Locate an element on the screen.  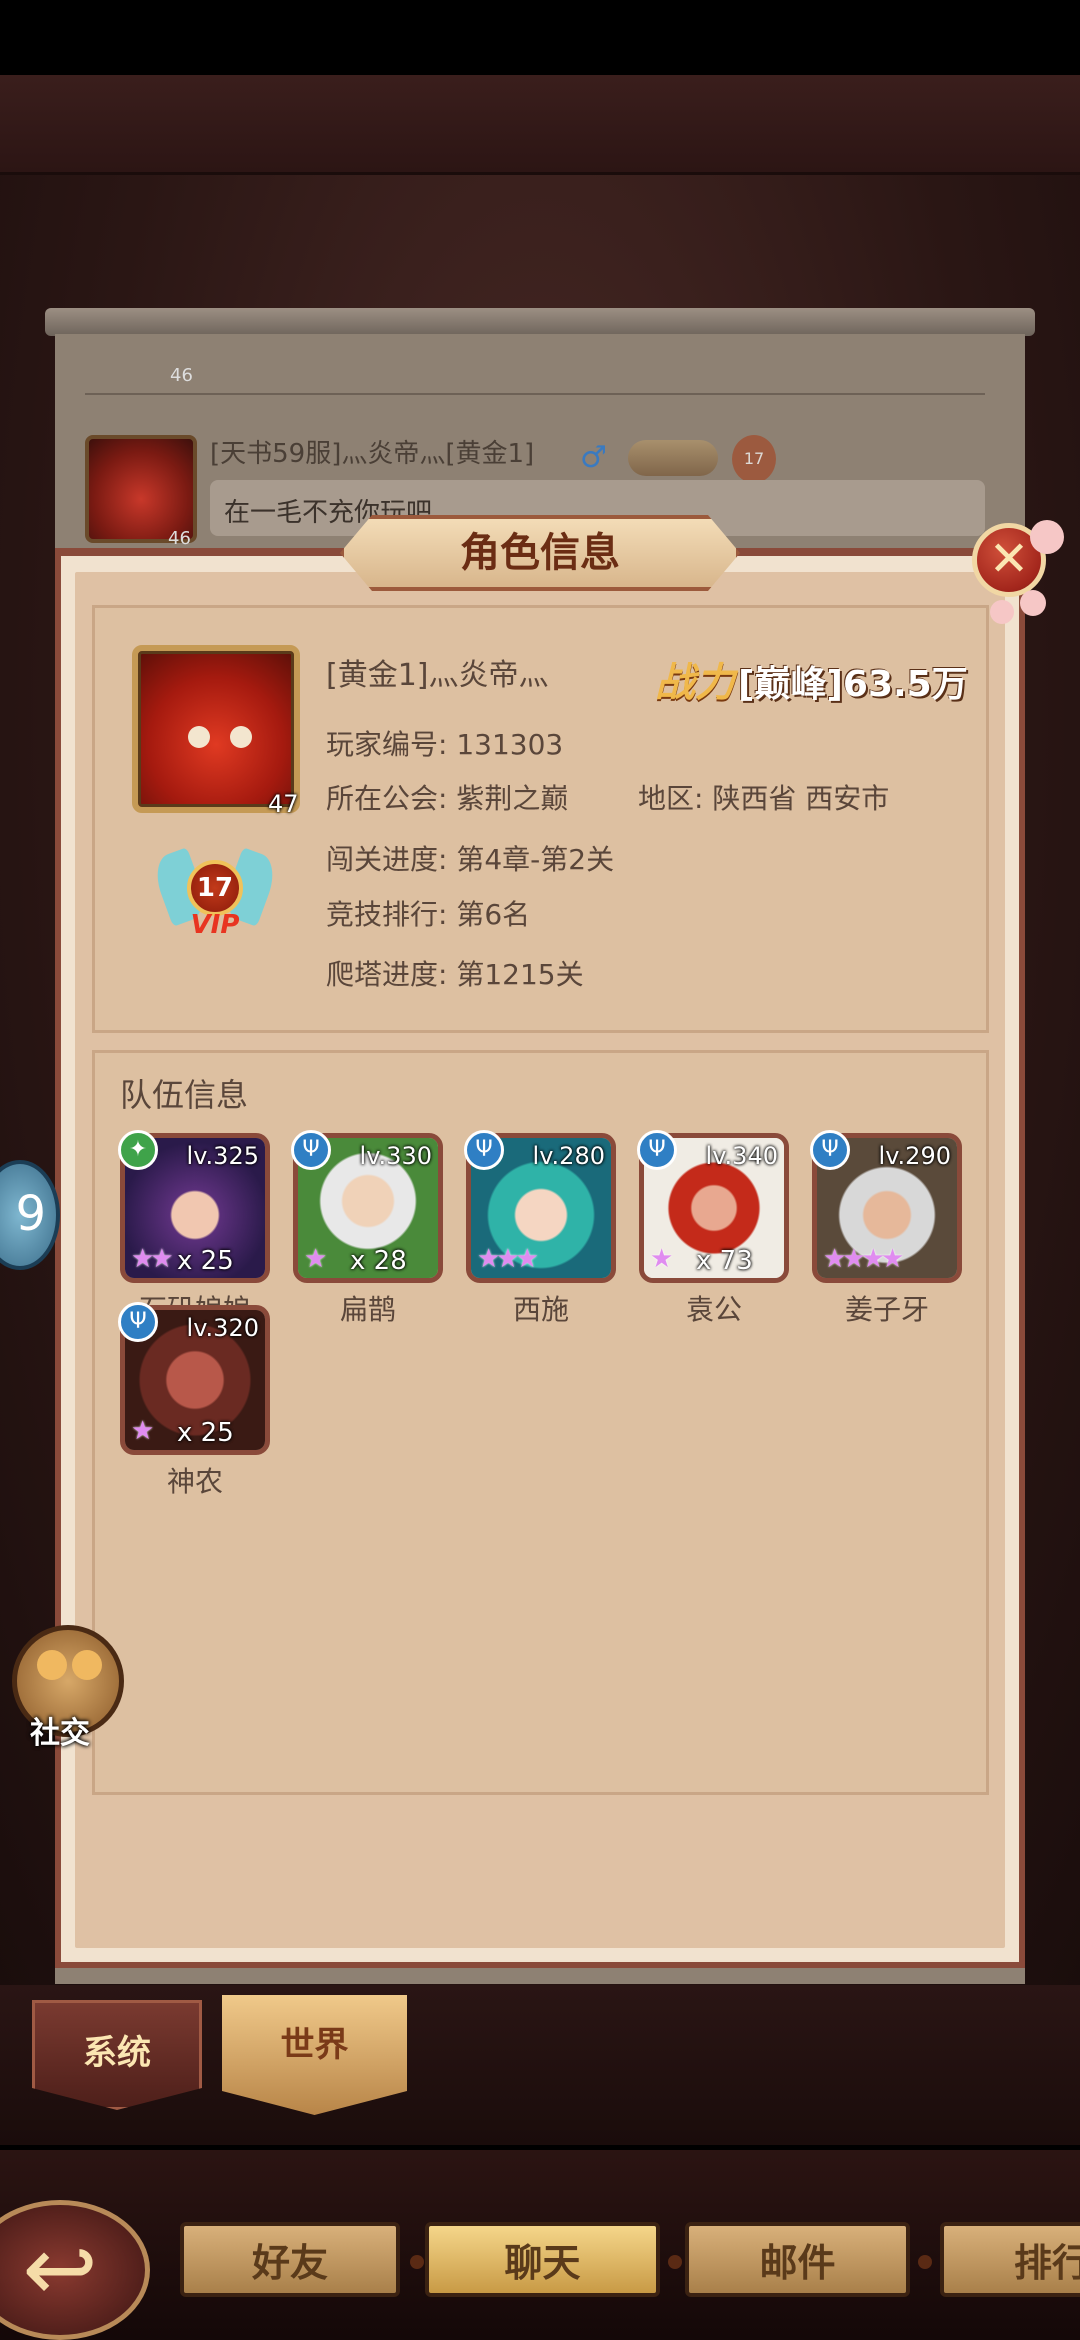
nav-friends-button: 好友 is located at coordinates (290, 2259).